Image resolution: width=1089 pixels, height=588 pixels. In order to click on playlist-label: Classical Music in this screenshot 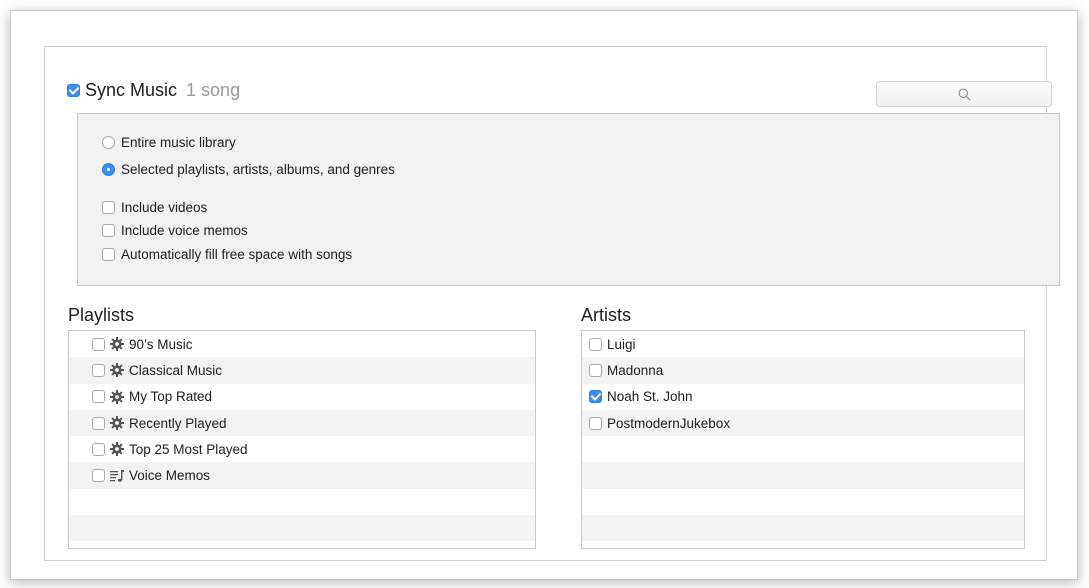, I will do `click(176, 370)`.